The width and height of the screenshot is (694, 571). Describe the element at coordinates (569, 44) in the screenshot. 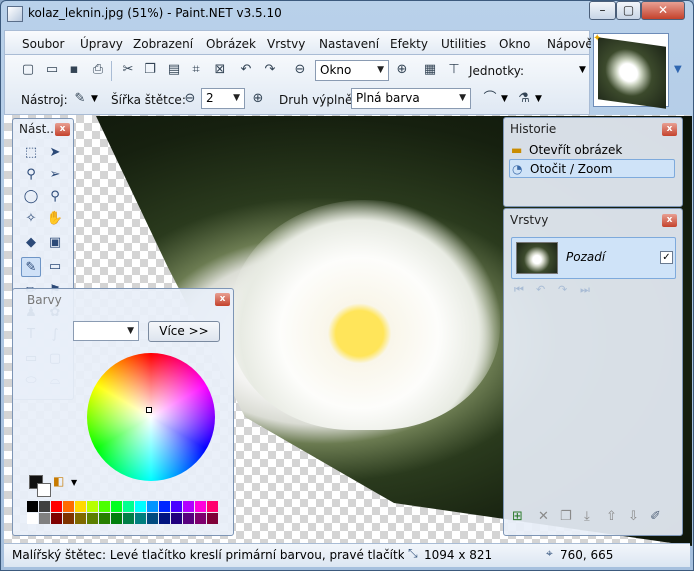

I see `menu-help: Nápověda` at that location.